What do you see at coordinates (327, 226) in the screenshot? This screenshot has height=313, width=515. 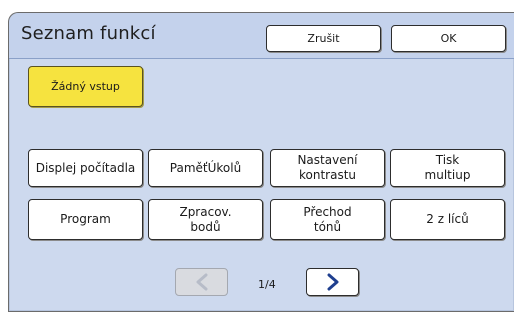 I see `function-label-line-2: tónů` at bounding box center [327, 226].